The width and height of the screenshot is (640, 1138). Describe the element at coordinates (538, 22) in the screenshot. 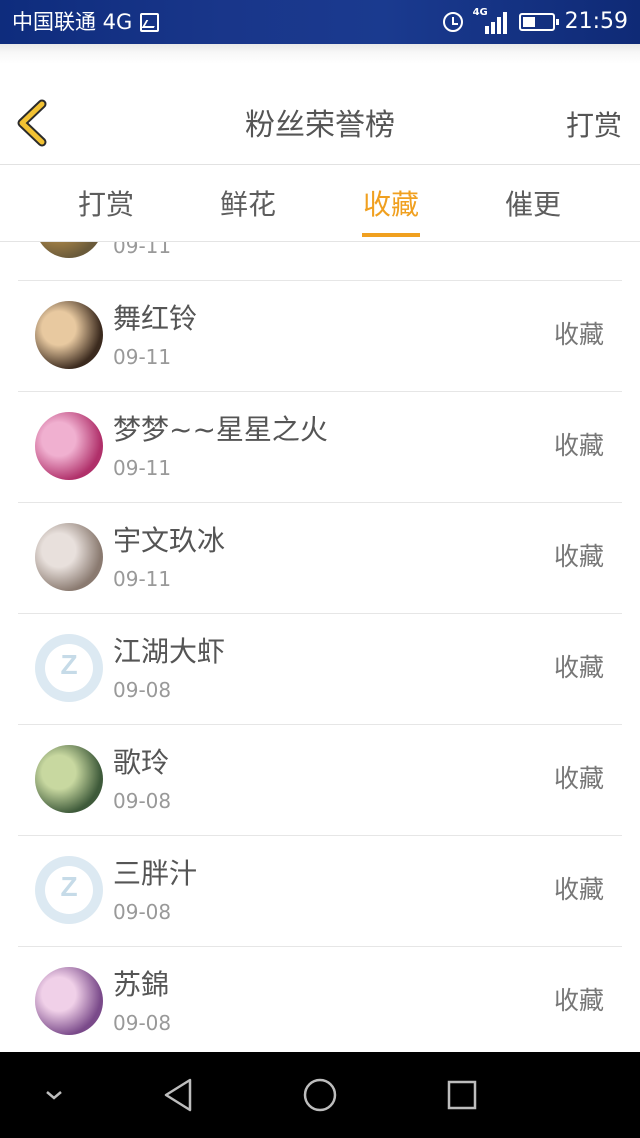

I see `battery-icon` at that location.